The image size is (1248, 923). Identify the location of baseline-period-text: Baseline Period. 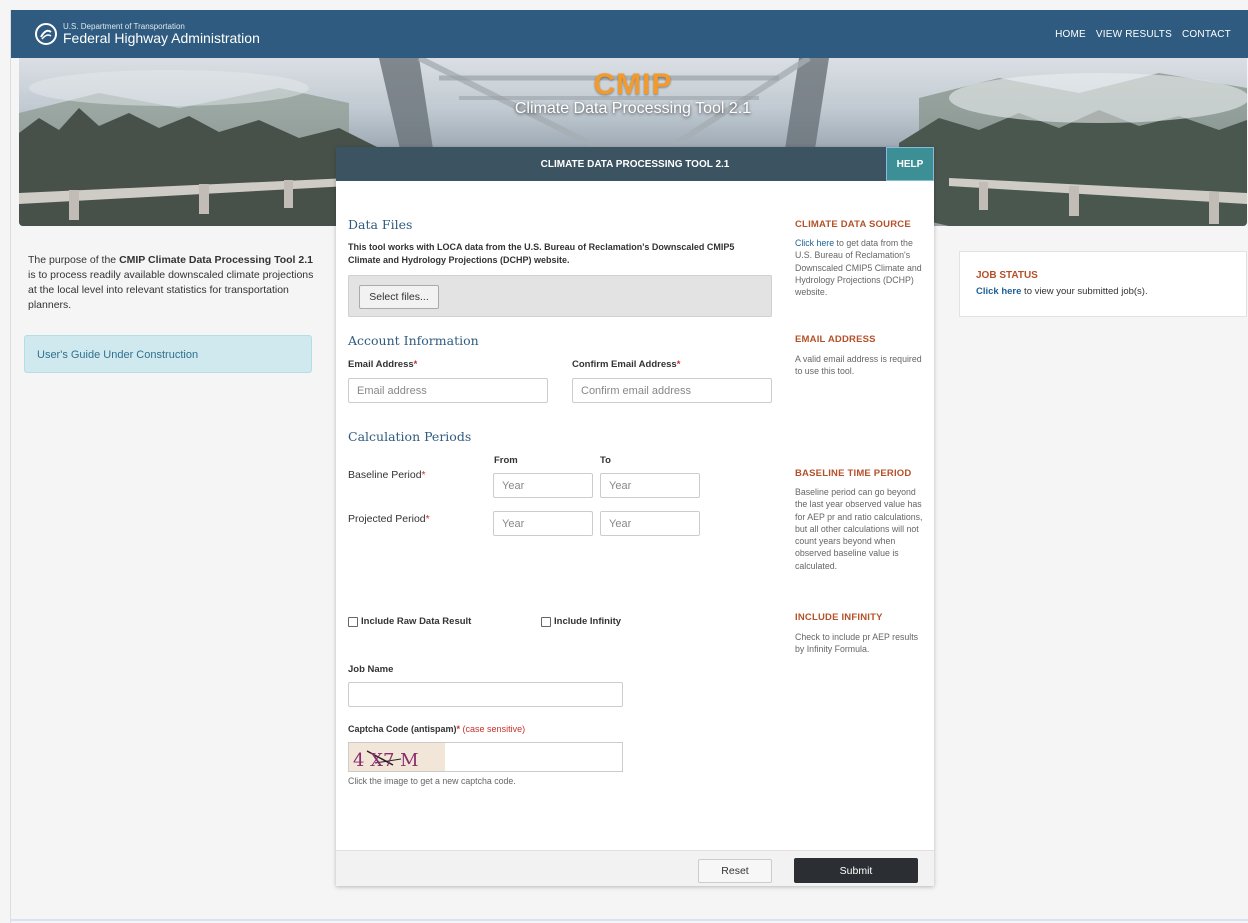
(385, 475).